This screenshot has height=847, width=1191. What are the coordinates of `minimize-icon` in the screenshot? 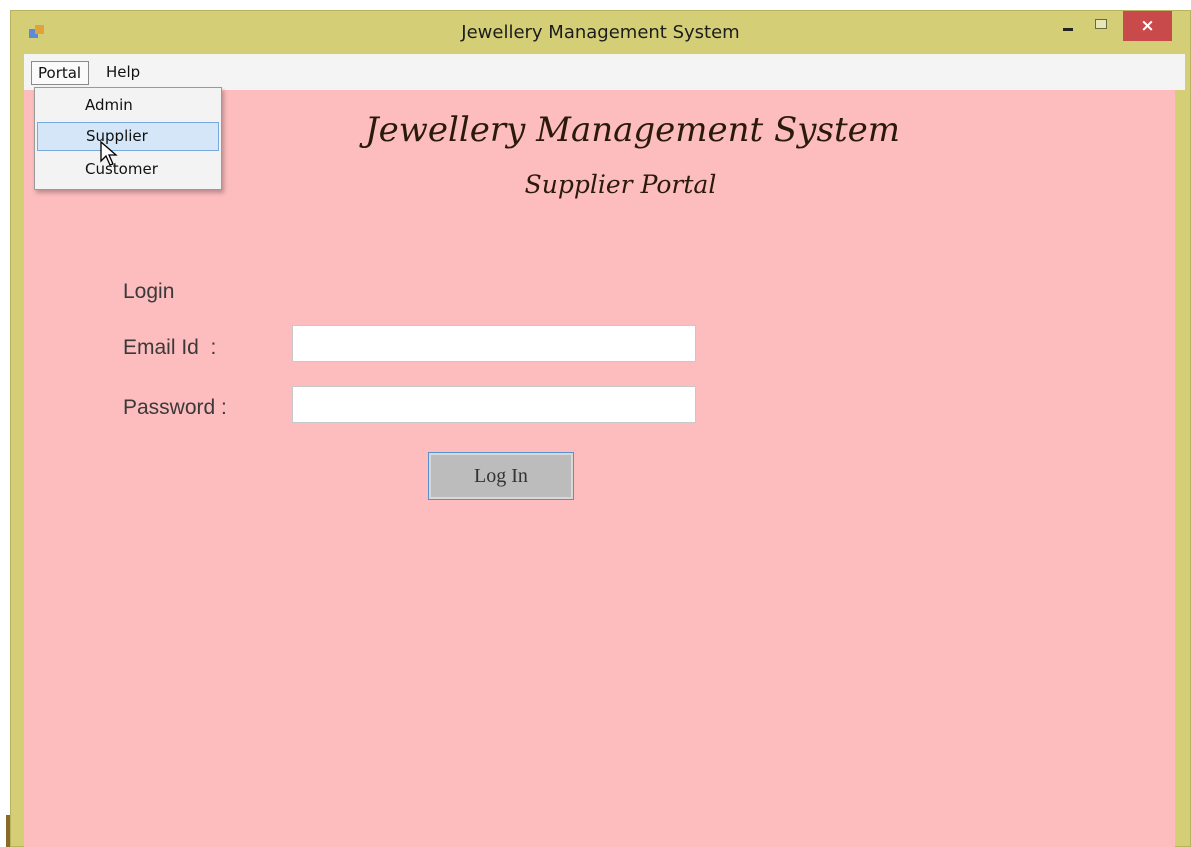 It's located at (1068, 29).